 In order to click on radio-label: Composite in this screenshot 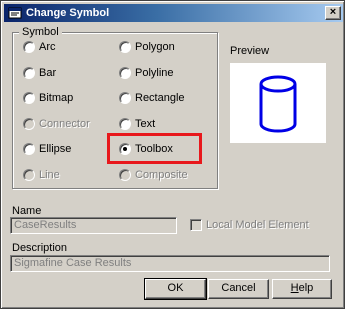, I will do `click(161, 175)`.